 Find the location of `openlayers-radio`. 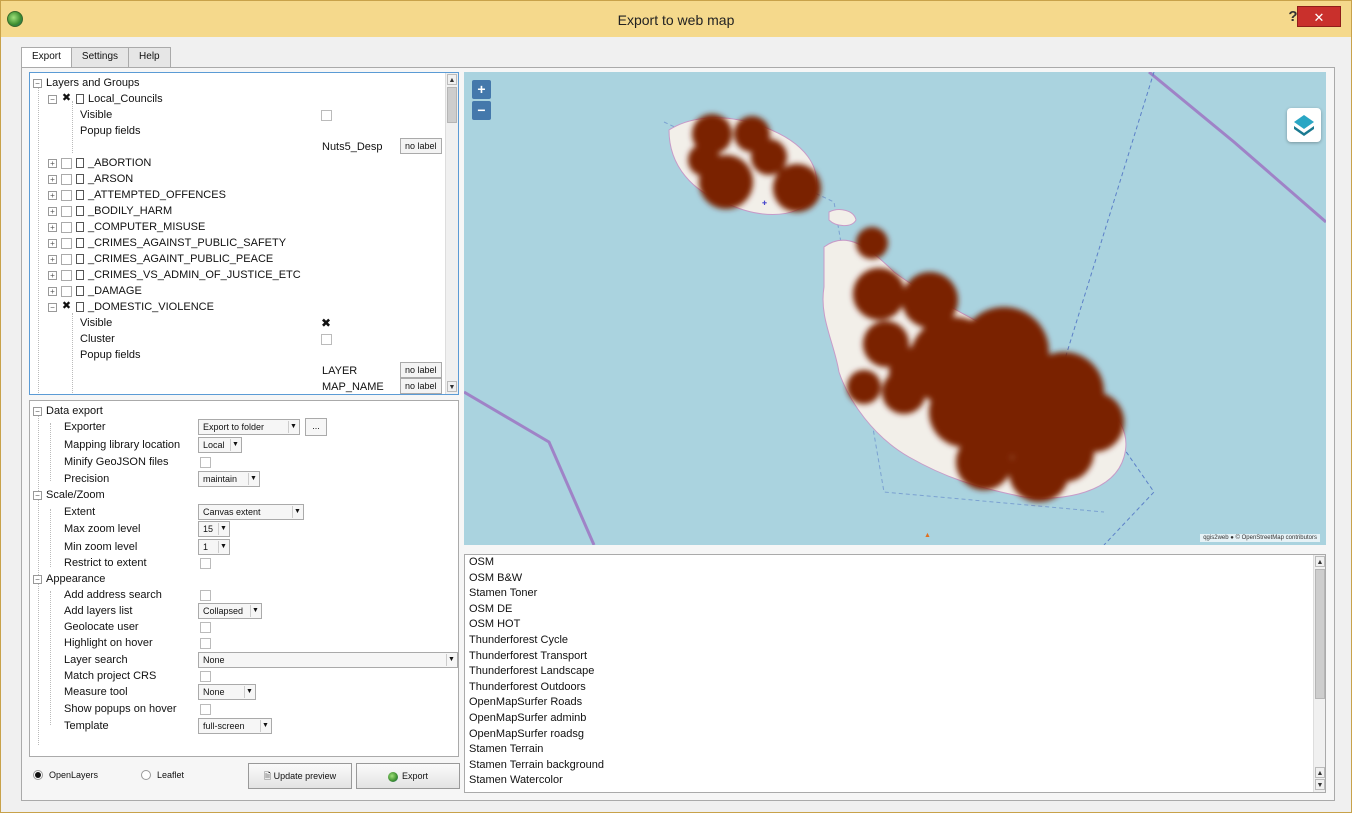

openlayers-radio is located at coordinates (38, 775).